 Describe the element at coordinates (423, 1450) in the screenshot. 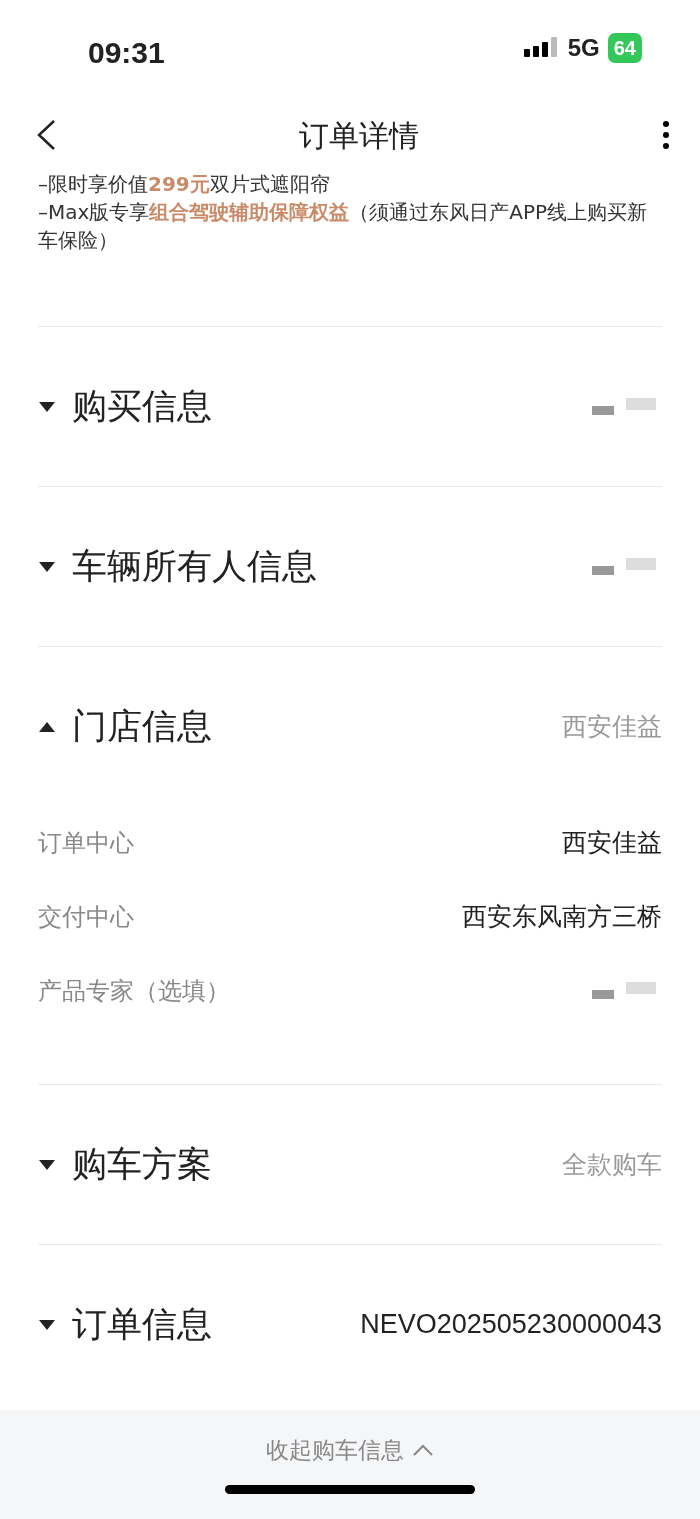

I see `chevron-up-icon` at that location.